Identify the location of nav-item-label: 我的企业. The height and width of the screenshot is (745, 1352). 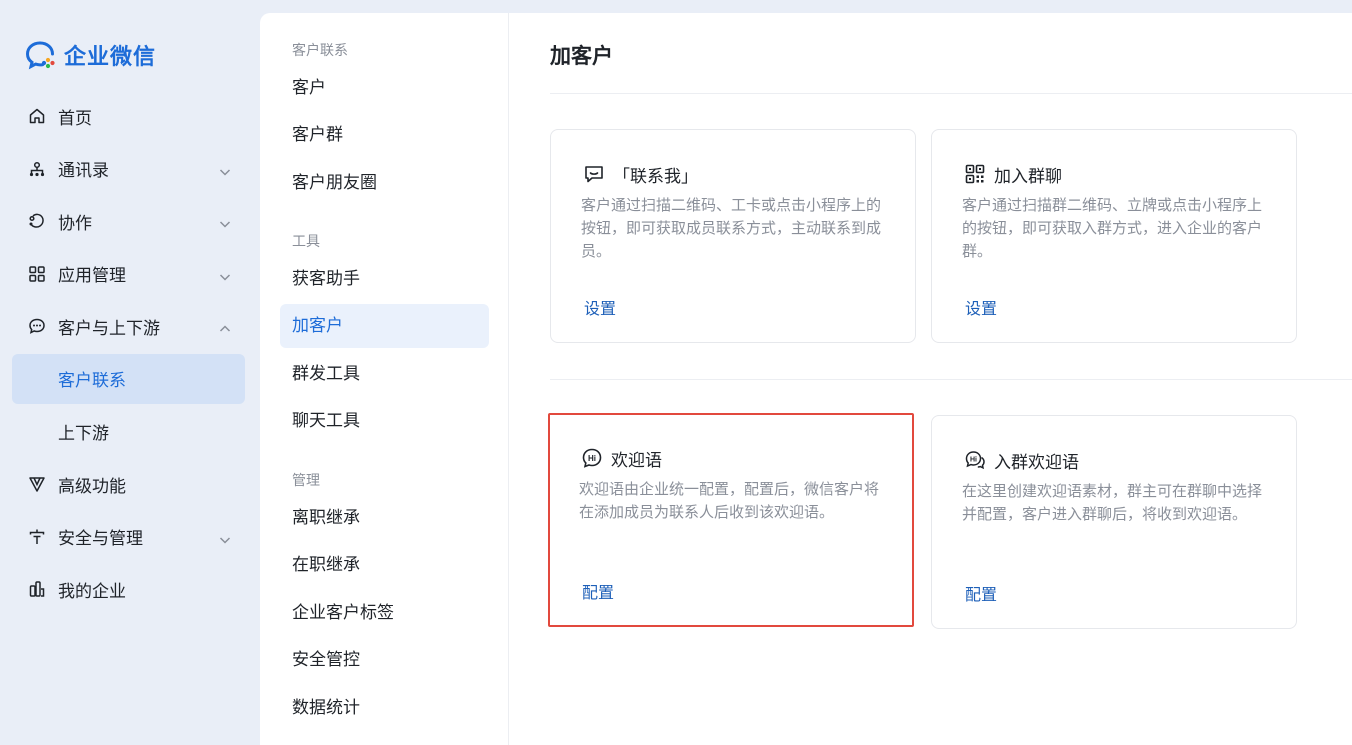
(92, 591).